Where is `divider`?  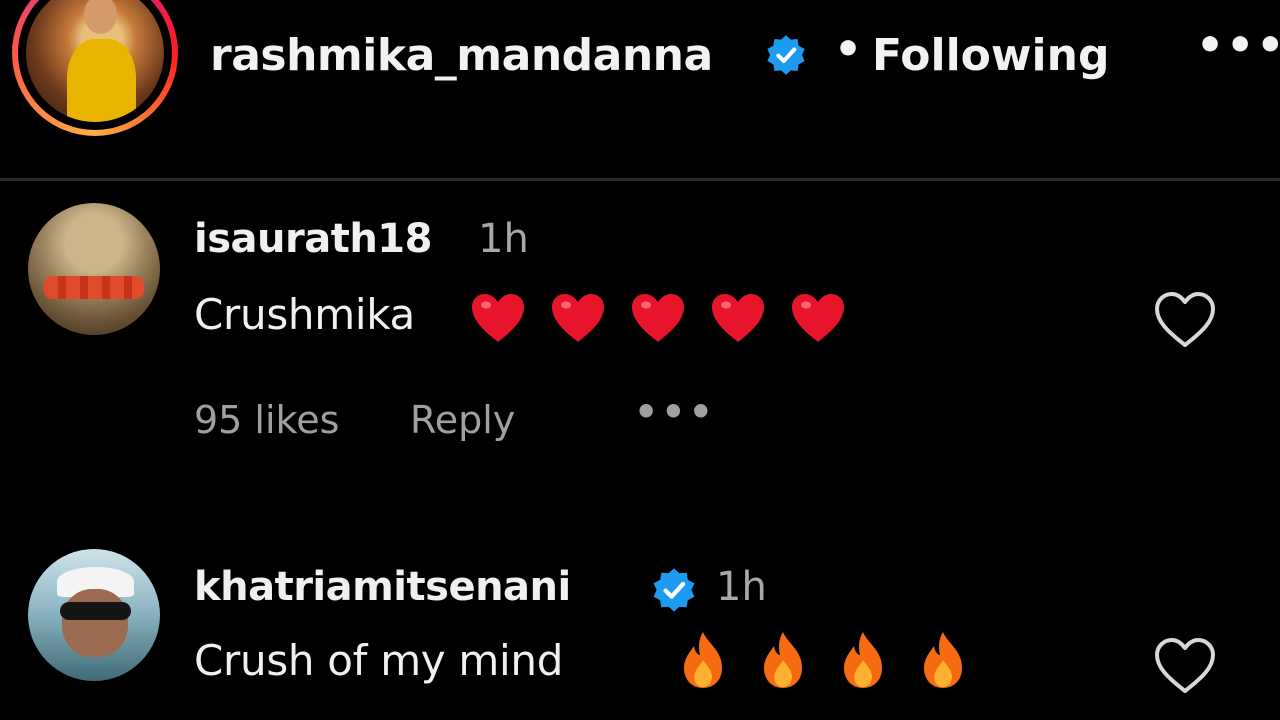
divider is located at coordinates (640, 179).